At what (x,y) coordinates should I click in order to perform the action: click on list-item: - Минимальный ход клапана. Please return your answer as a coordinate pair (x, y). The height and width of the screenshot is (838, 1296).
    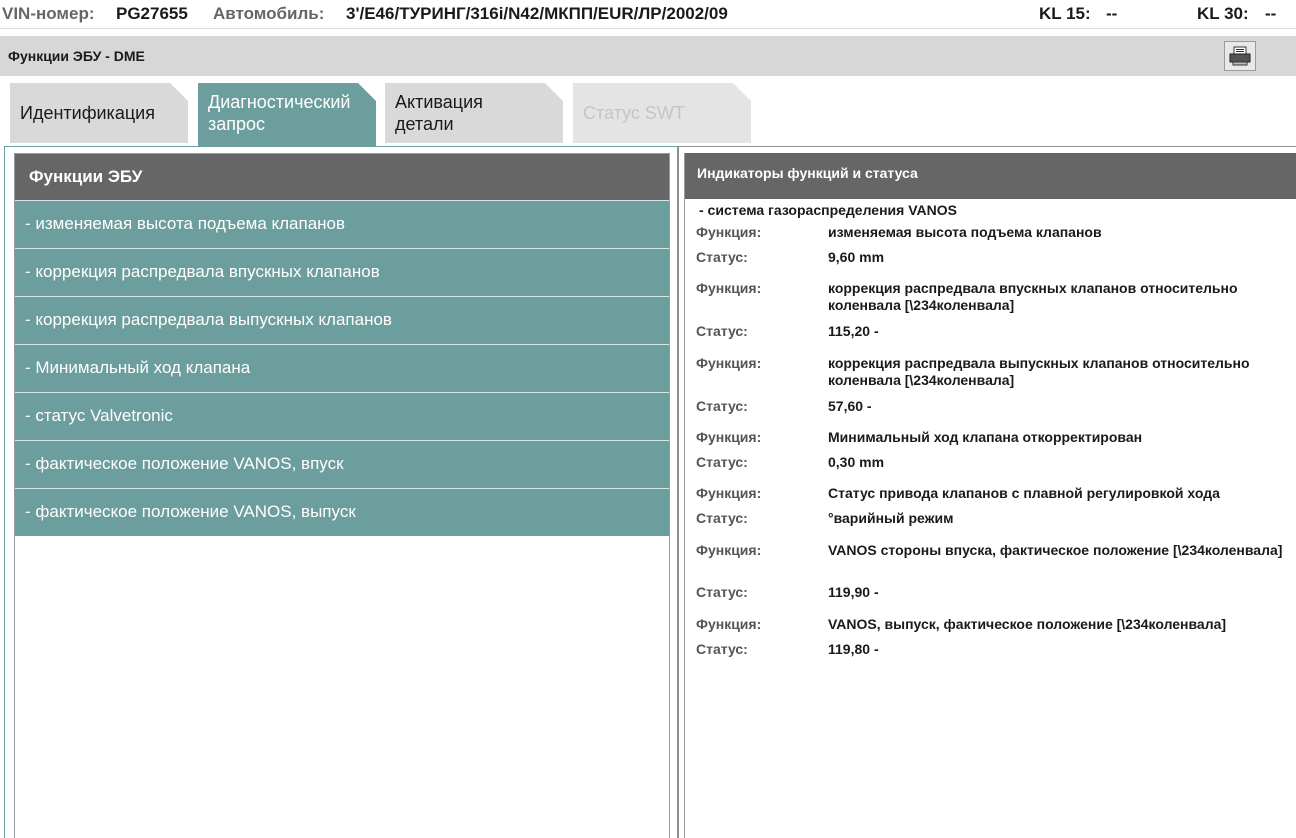
    Looking at the image, I should click on (342, 368).